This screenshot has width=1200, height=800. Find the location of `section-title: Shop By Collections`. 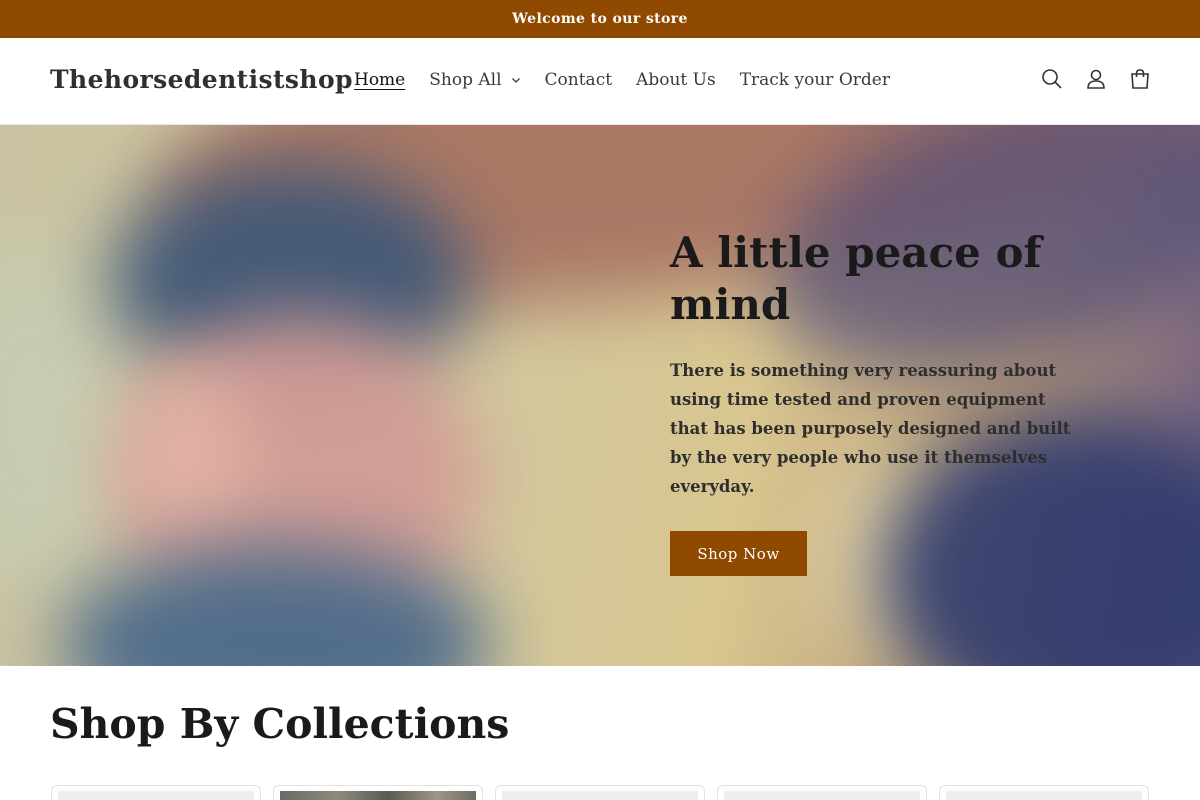

section-title: Shop By Collections is located at coordinates (280, 724).